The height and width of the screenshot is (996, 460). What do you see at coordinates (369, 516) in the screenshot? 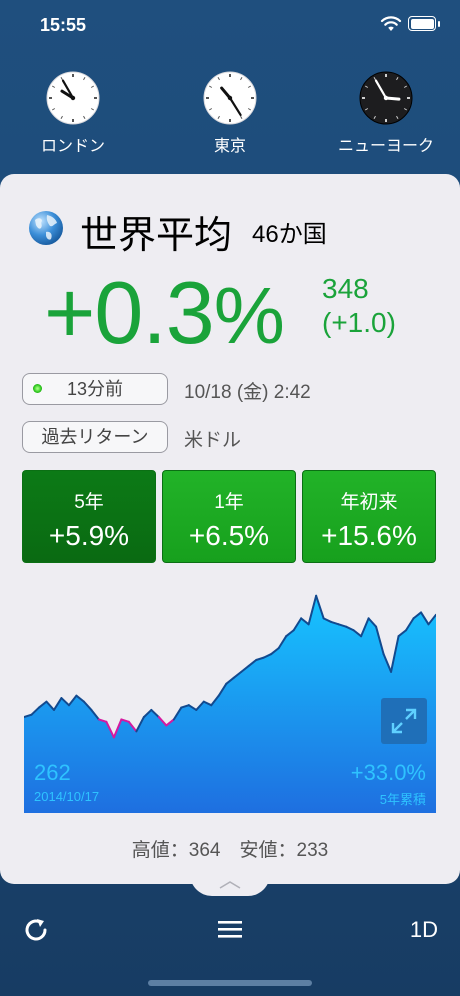
I see `period-ytd-button: 年初来 +15.6%` at bounding box center [369, 516].